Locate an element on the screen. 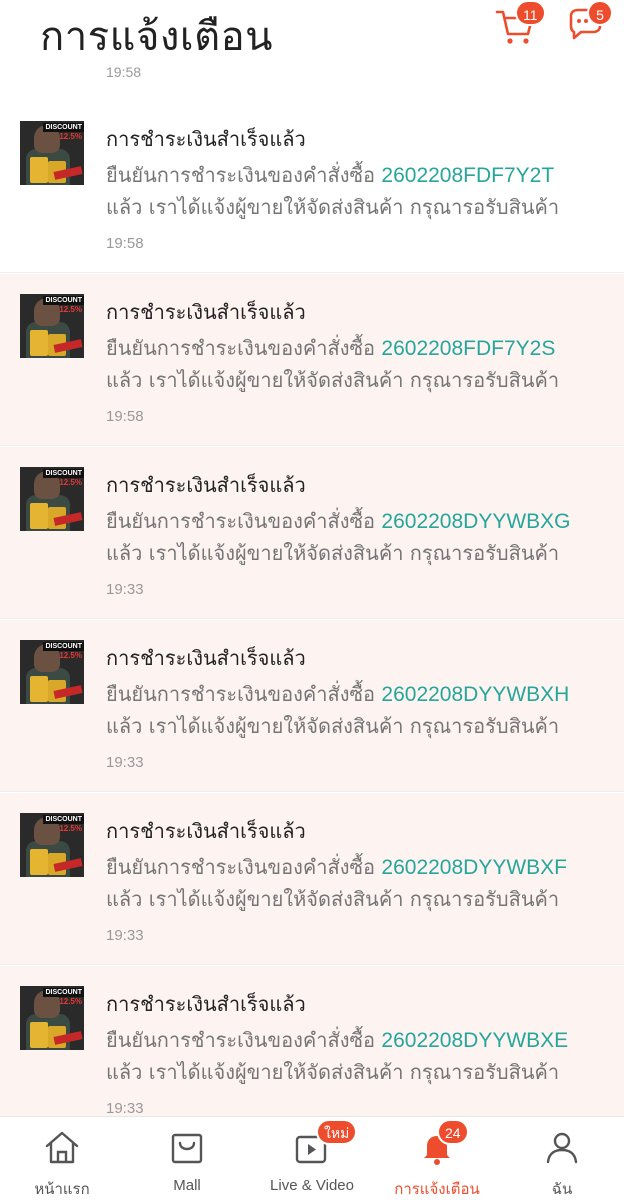 The image size is (624, 1200). tab-notifications: 24 การแจ้งเตือน is located at coordinates (437, 1158).